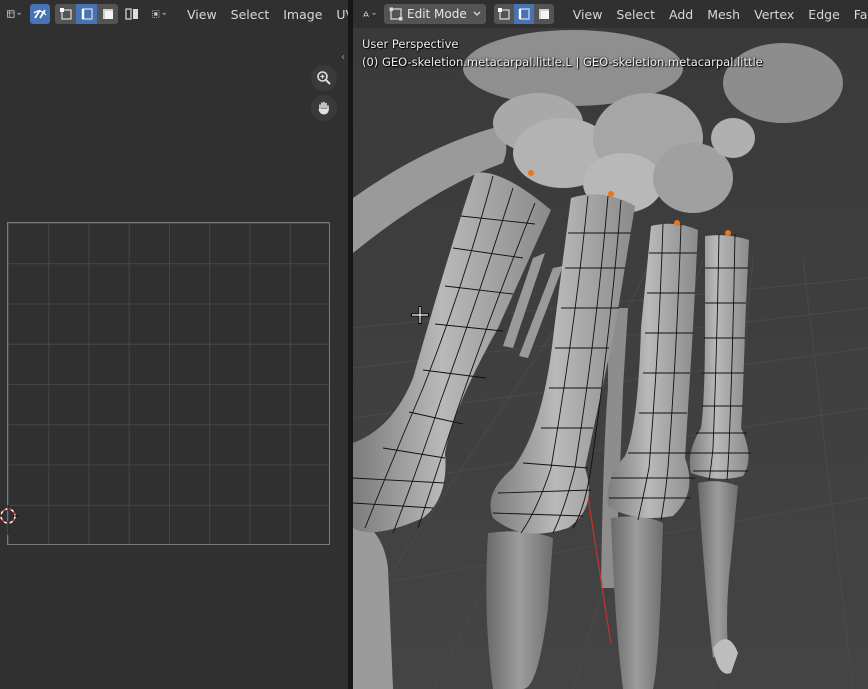  What do you see at coordinates (396, 14) in the screenshot?
I see `edit-mode-icon` at bounding box center [396, 14].